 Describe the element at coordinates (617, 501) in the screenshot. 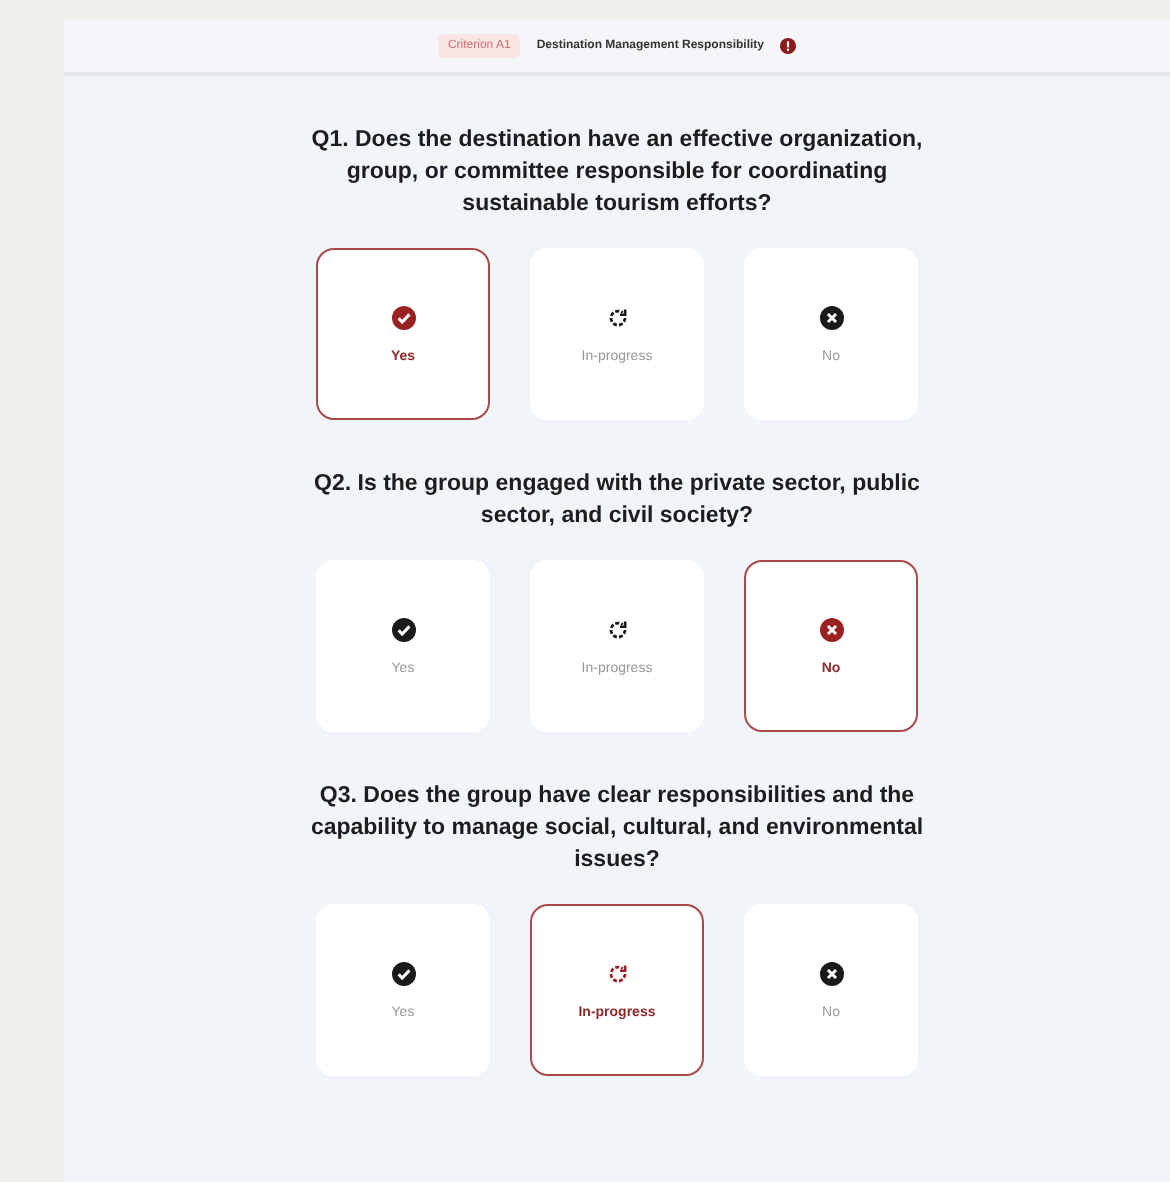

I see `question-text: Q2. Is the group engaged with the private sector, public sector, and civil society?` at that location.